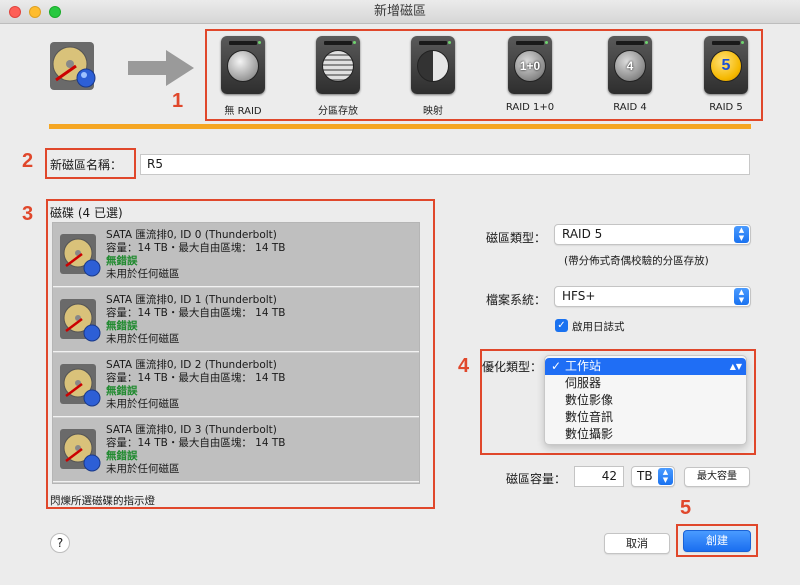  What do you see at coordinates (191, 365) in the screenshot?
I see `disk-name: SATA 匯流排0, ID 2 (Thunderbolt)` at bounding box center [191, 365].